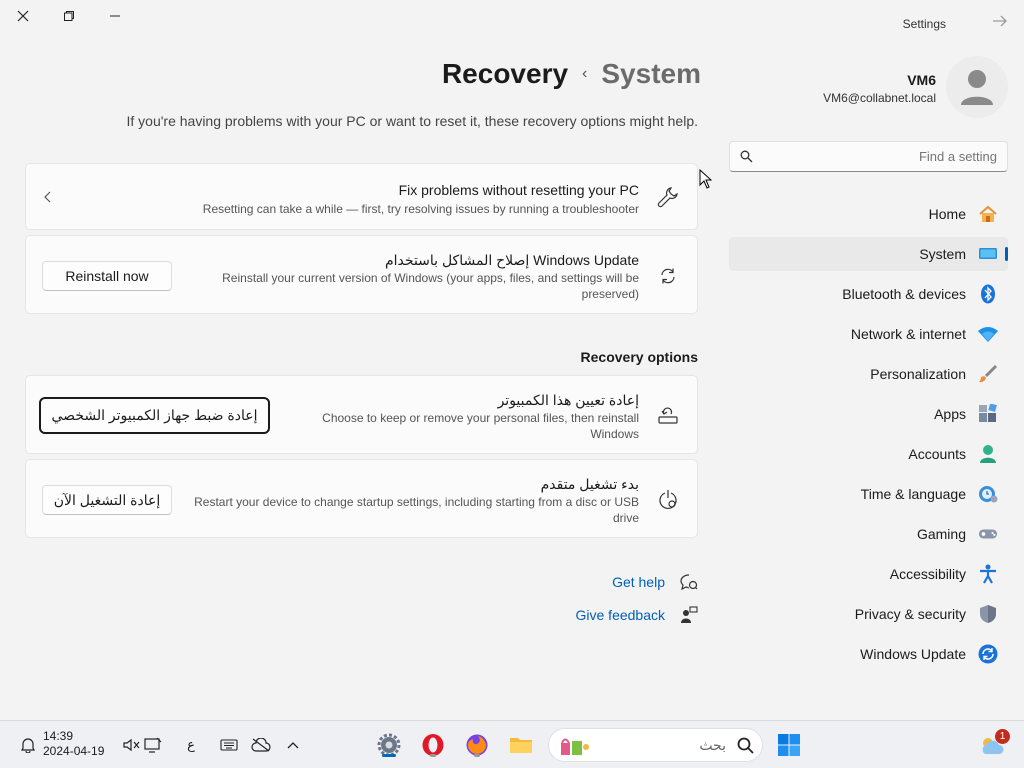 The image size is (1024, 768). I want to click on sidebar-item-bluetooth: Bluetooth & devices, so click(868, 294).